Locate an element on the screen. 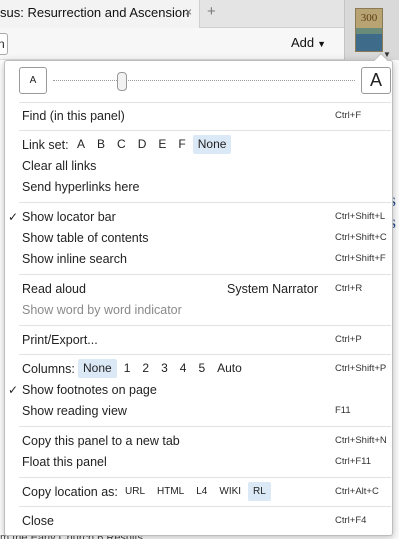 The width and height of the screenshot is (399, 539). read-aloud-voice: System Narrator is located at coordinates (272, 289).